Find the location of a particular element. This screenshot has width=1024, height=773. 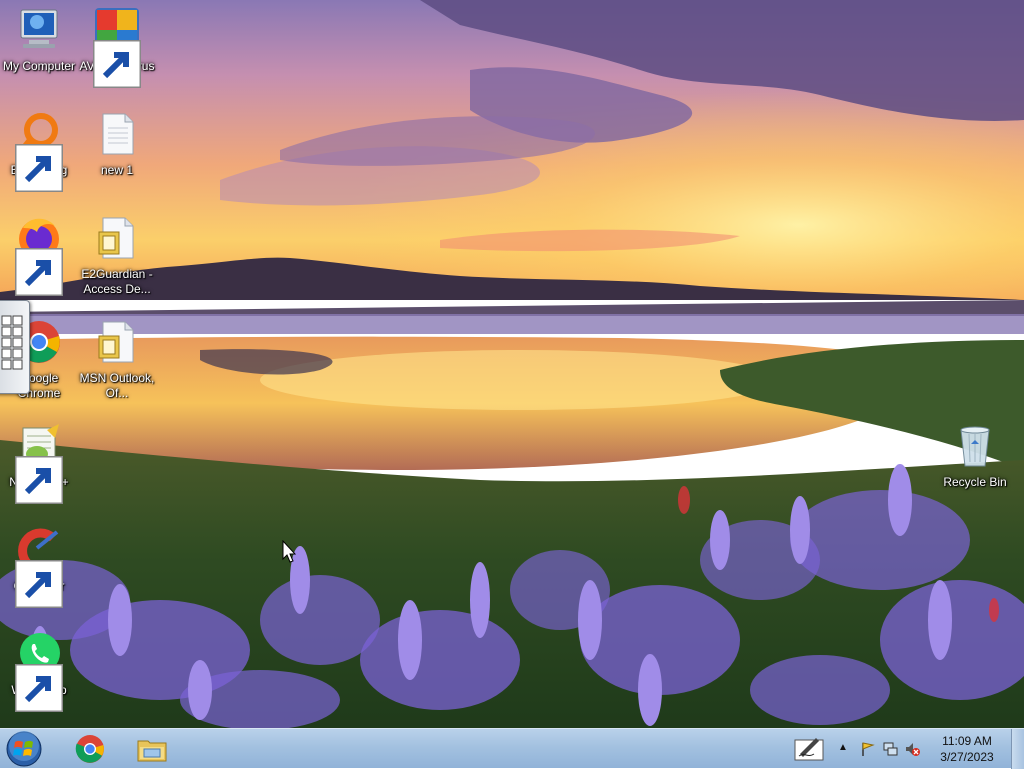

e2guardian-file-icon is located at coordinates (117, 238).